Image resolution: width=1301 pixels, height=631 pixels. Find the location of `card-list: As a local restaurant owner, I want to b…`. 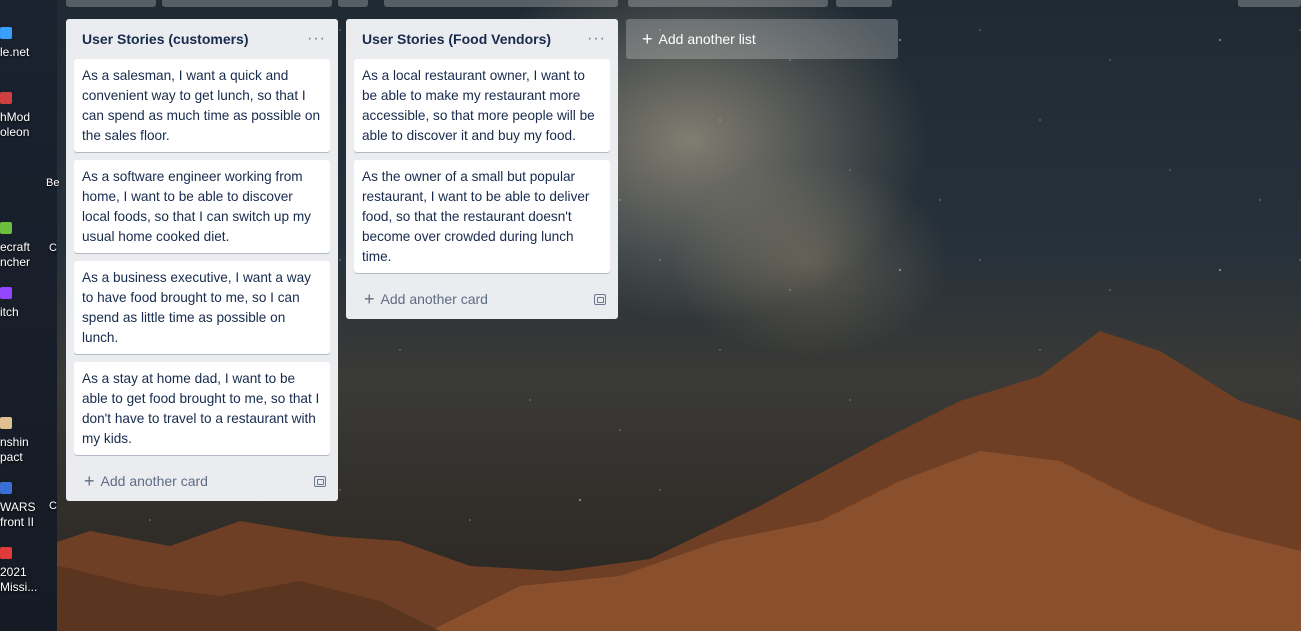

card-list: As a local restaurant owner, I want to b… is located at coordinates (482, 166).